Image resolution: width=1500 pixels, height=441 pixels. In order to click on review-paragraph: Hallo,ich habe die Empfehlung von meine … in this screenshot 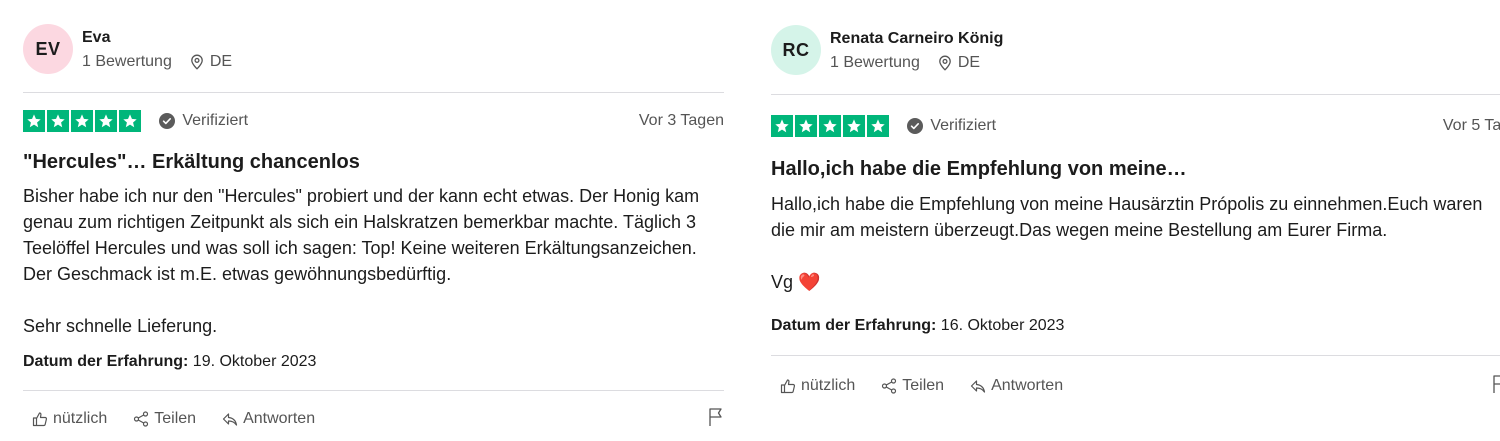, I will do `click(1127, 217)`.